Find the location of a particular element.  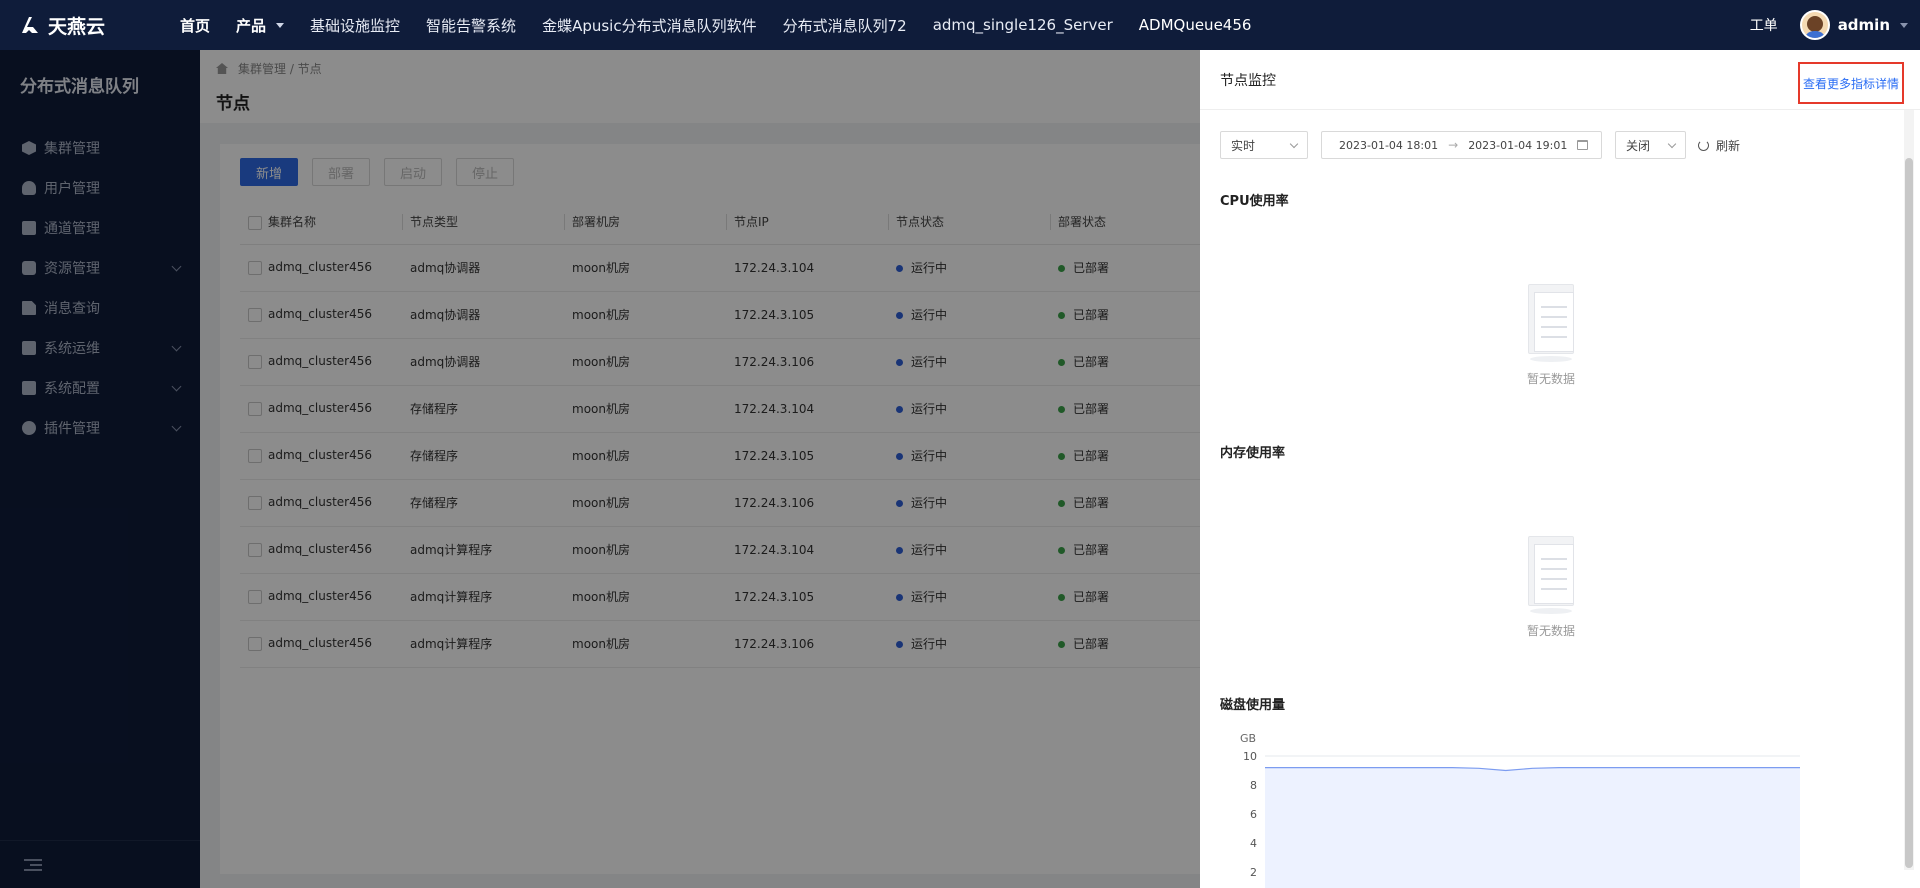

nav-item-7: ADMQueue456 is located at coordinates (1195, 25).